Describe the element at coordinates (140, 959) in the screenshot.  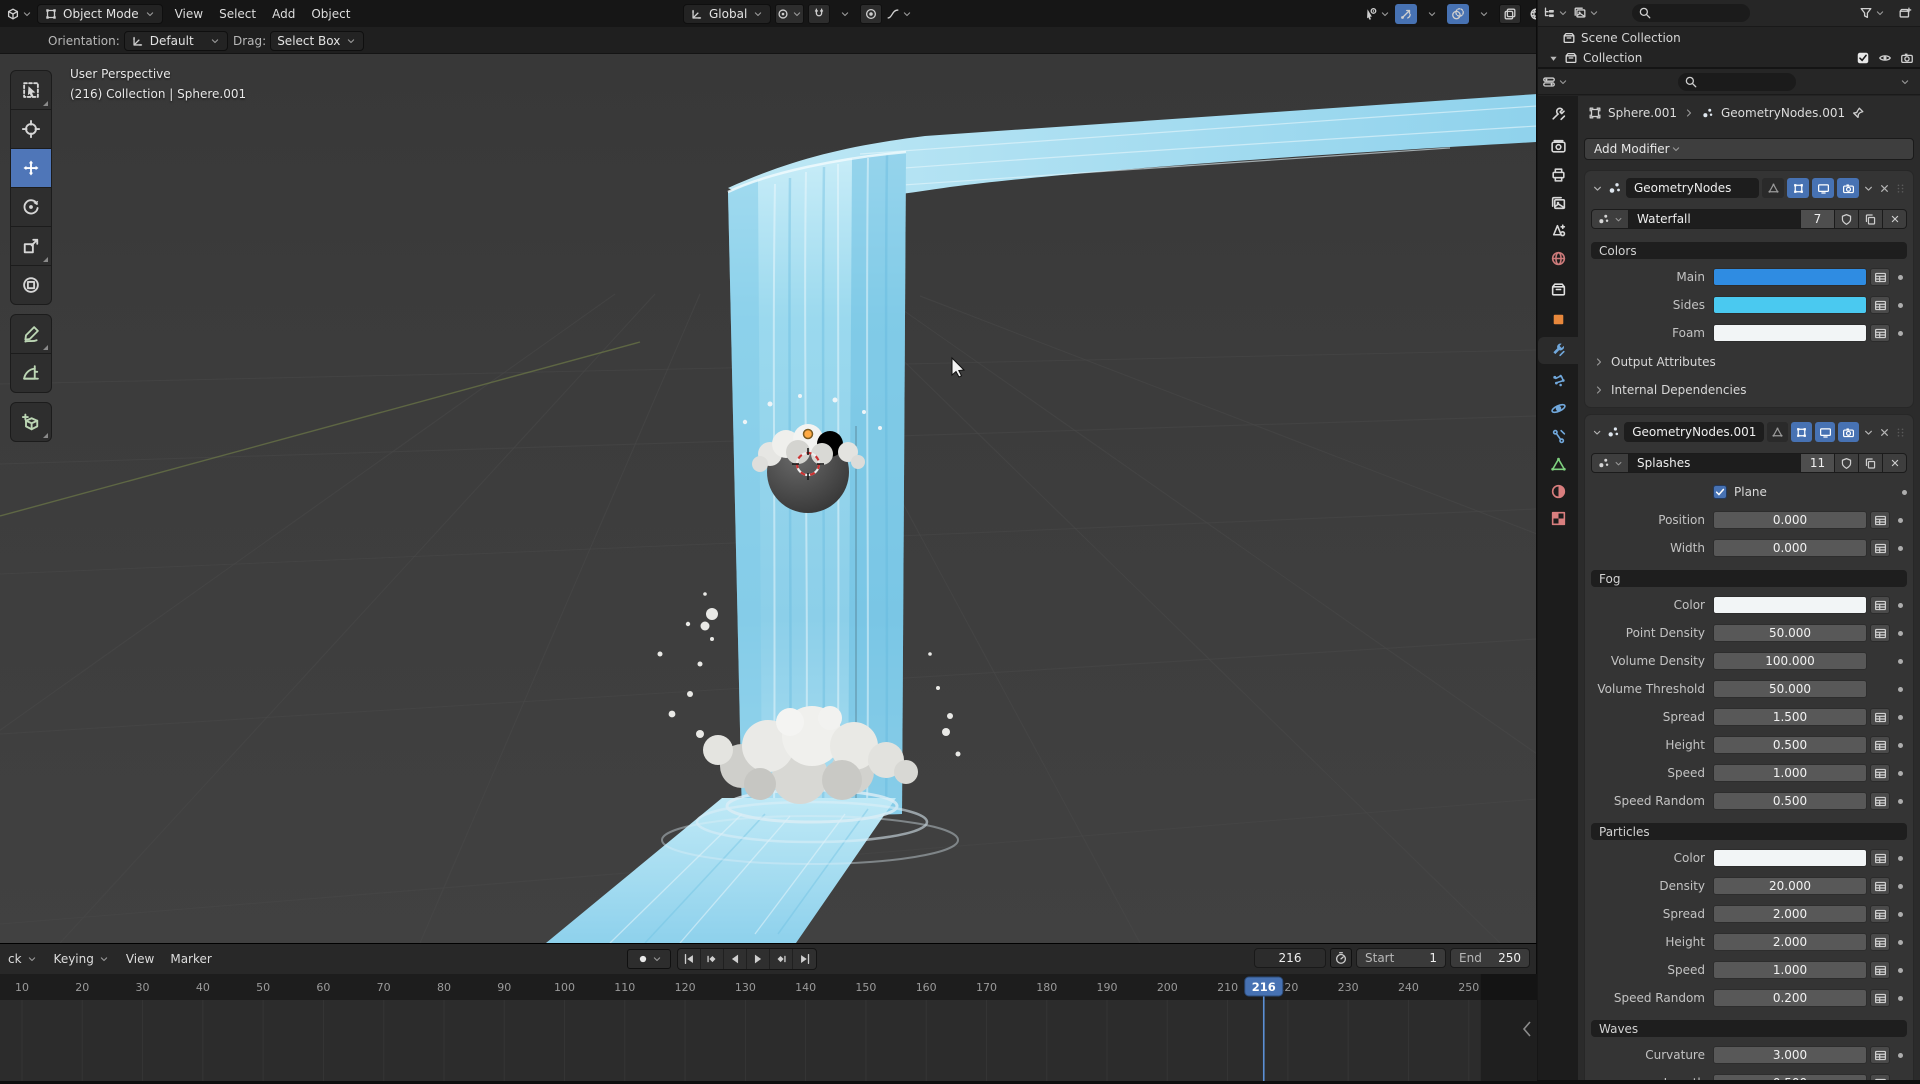
I see `timeline-menu-view: View` at that location.